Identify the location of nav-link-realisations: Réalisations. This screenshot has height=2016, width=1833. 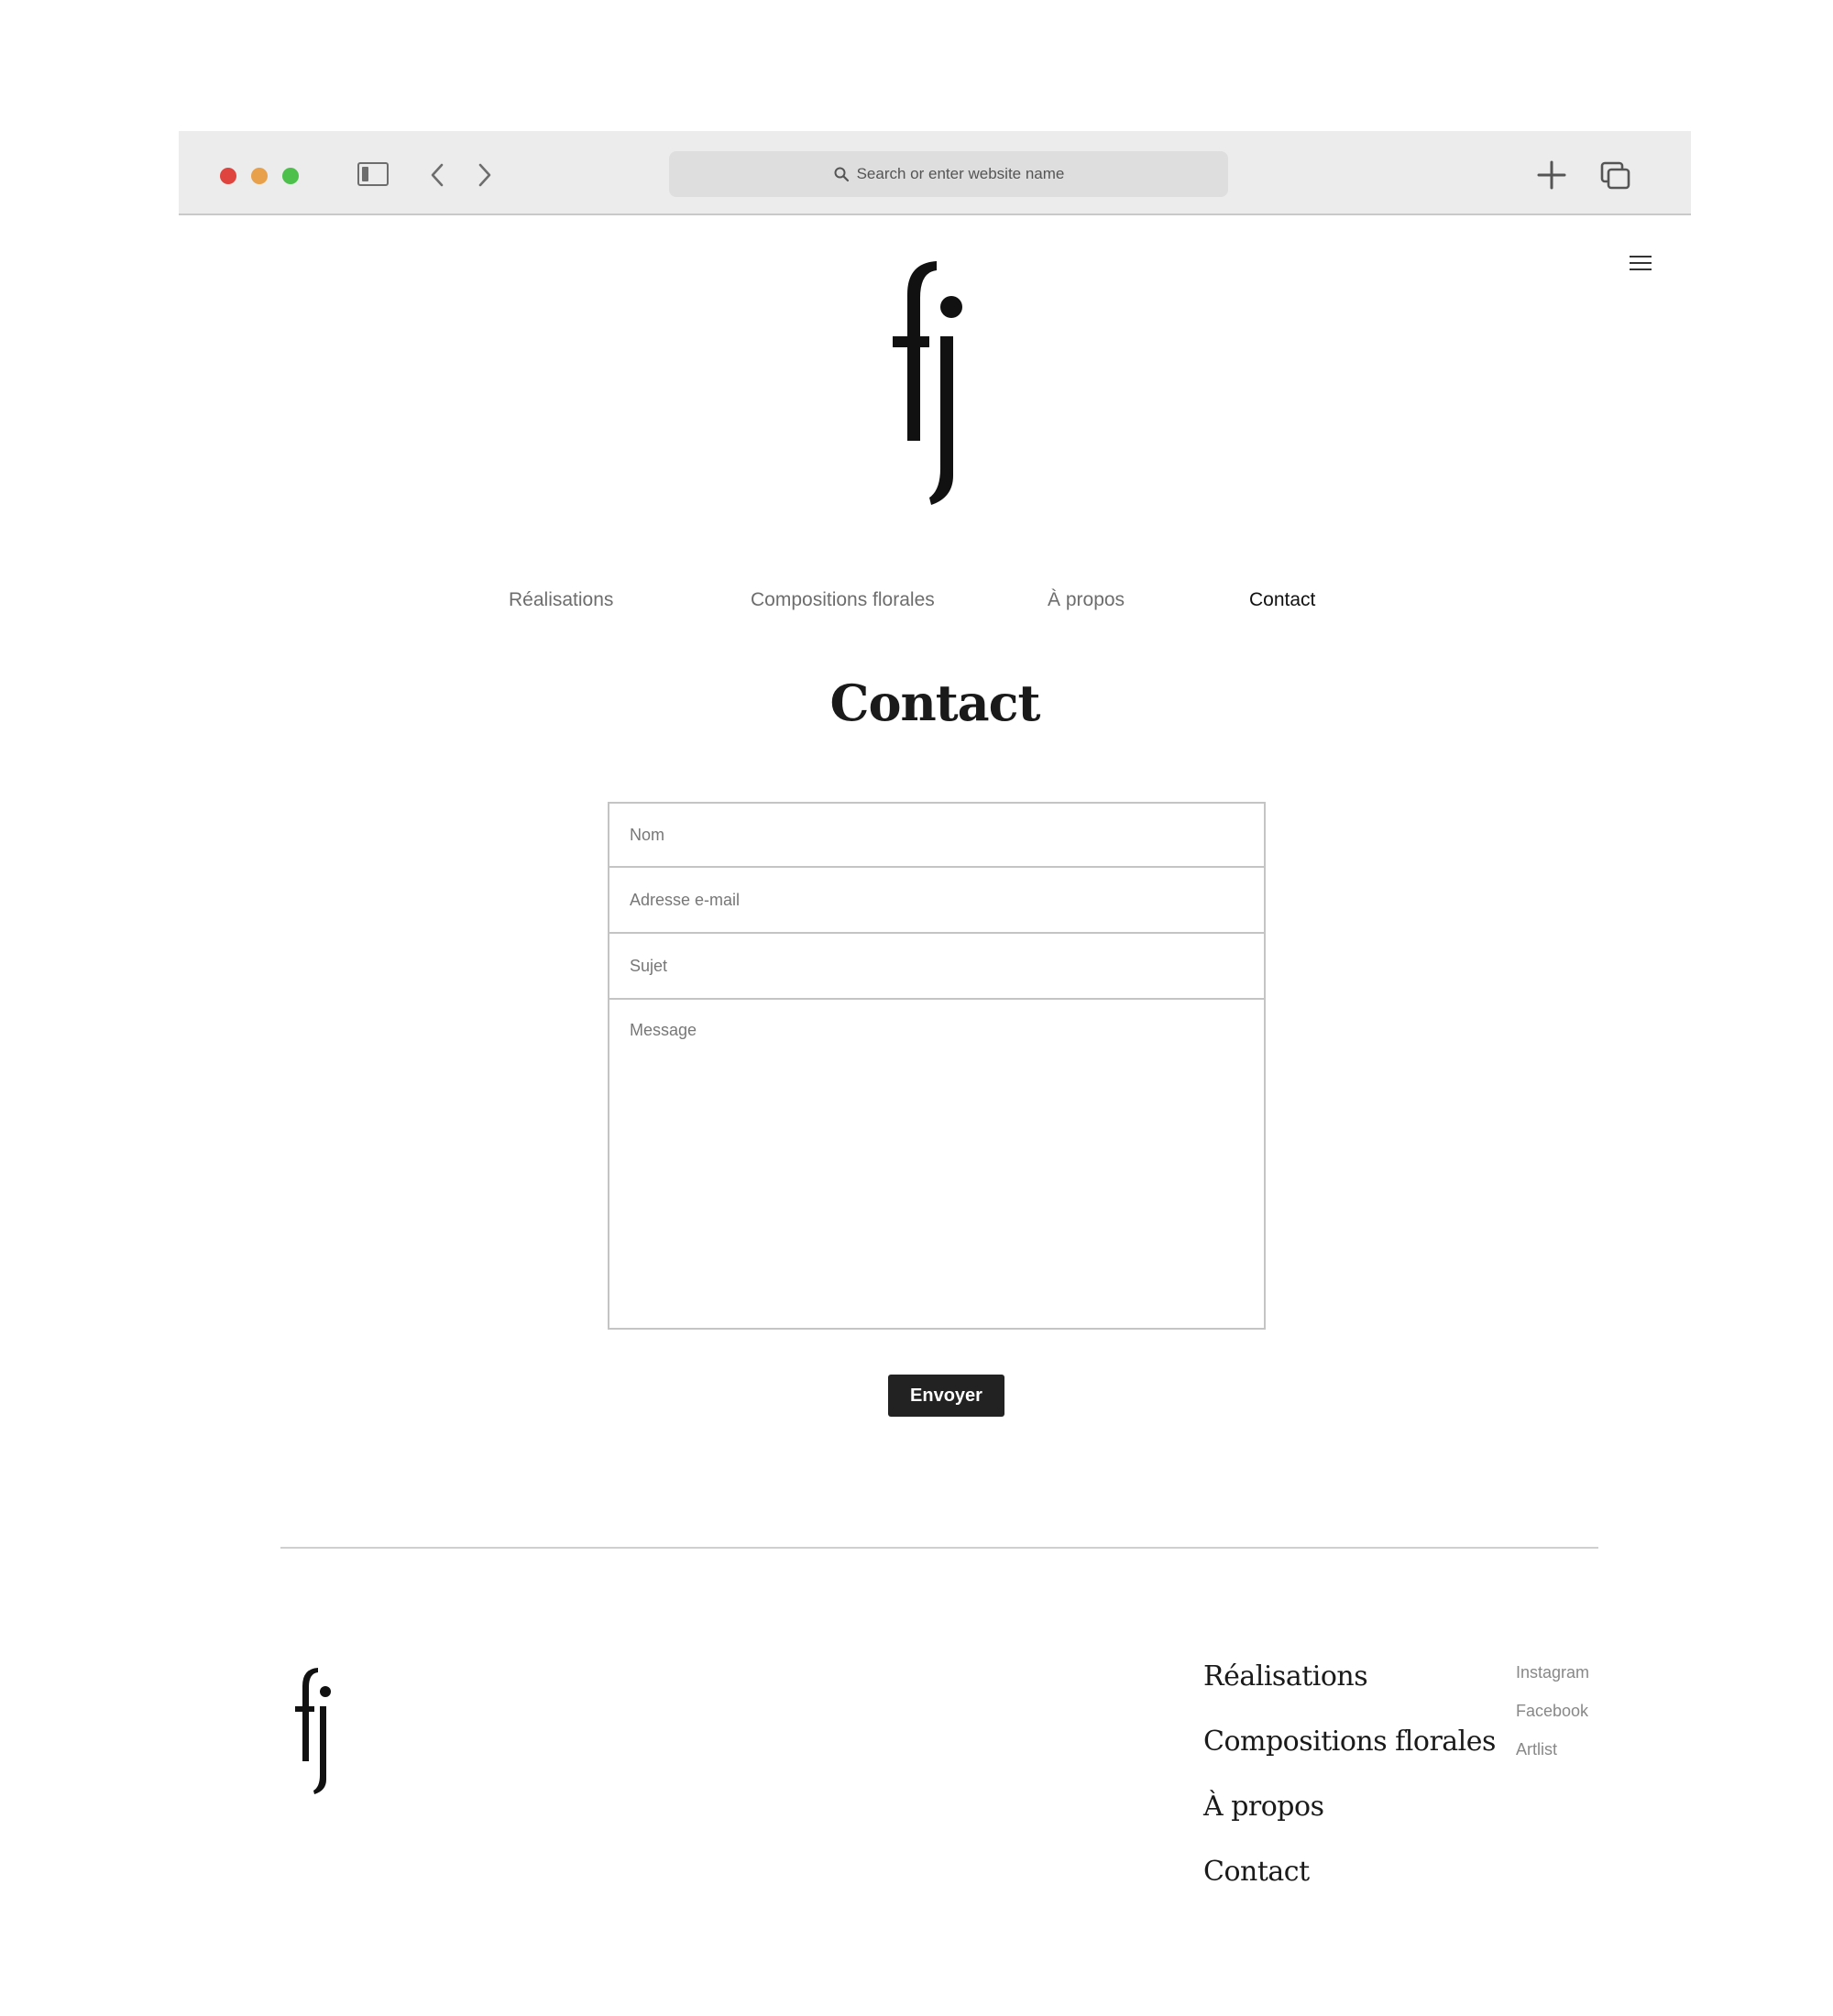
(561, 600).